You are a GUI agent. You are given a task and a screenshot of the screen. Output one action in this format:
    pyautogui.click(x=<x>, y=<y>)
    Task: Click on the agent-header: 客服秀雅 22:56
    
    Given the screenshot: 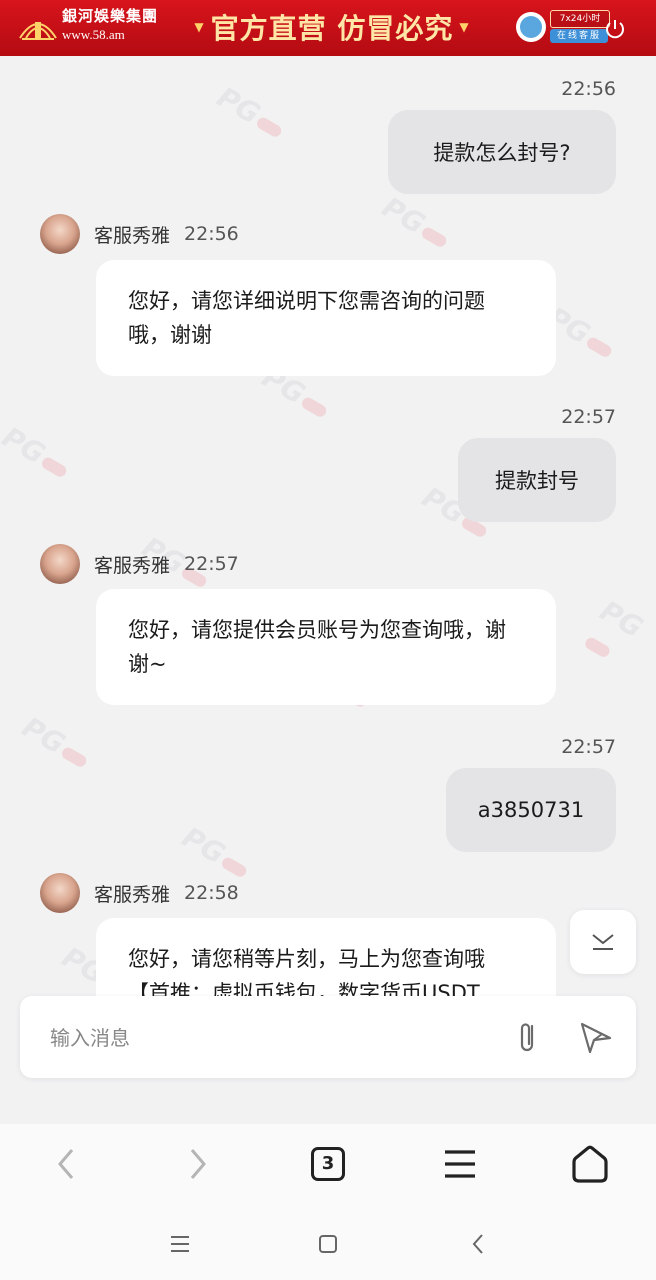 What is the action you would take?
    pyautogui.click(x=139, y=234)
    